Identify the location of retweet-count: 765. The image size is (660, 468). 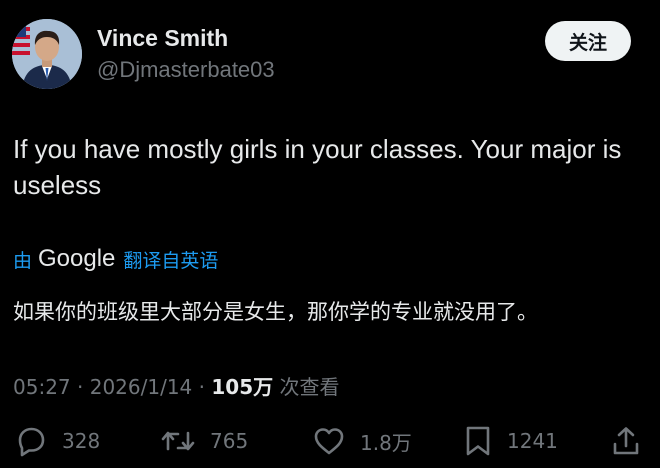
(229, 441).